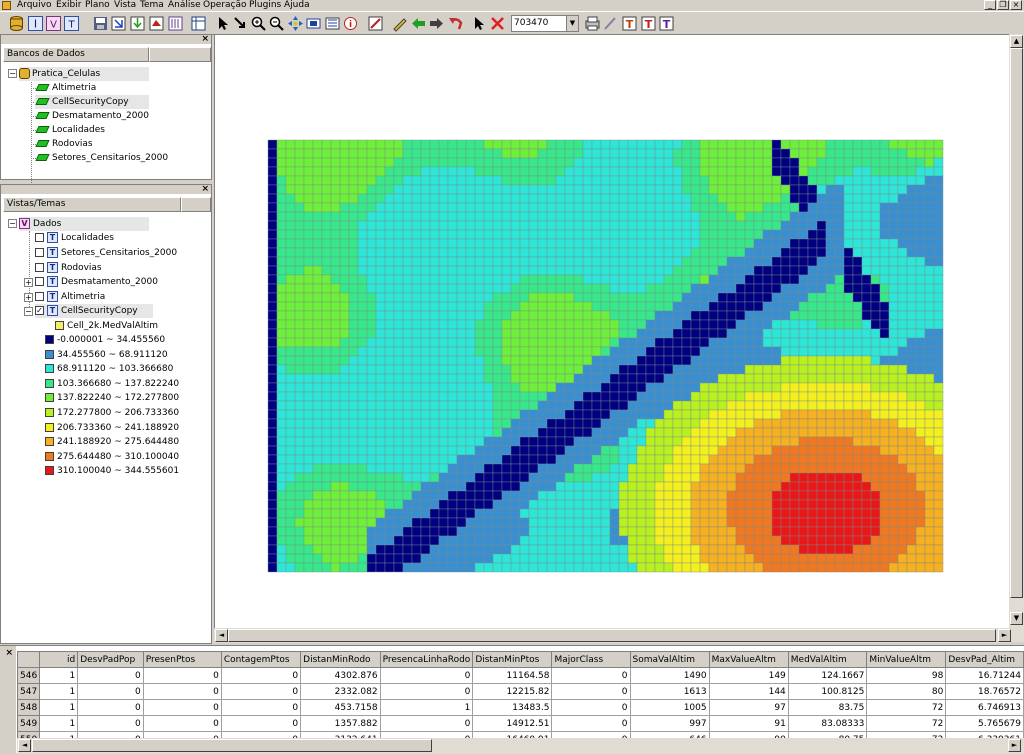 The height and width of the screenshot is (754, 1024). I want to click on menu-vista: Vista, so click(125, 5).